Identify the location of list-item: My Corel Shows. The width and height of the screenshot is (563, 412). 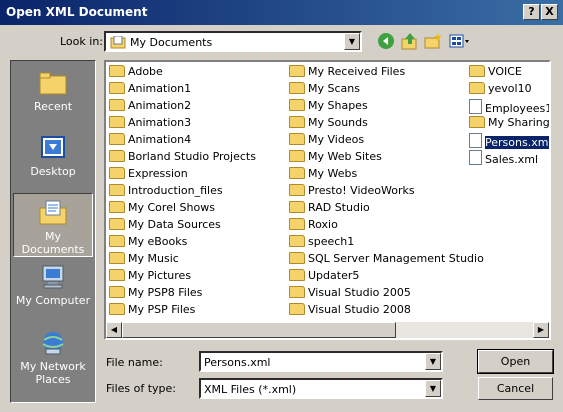
(182, 209).